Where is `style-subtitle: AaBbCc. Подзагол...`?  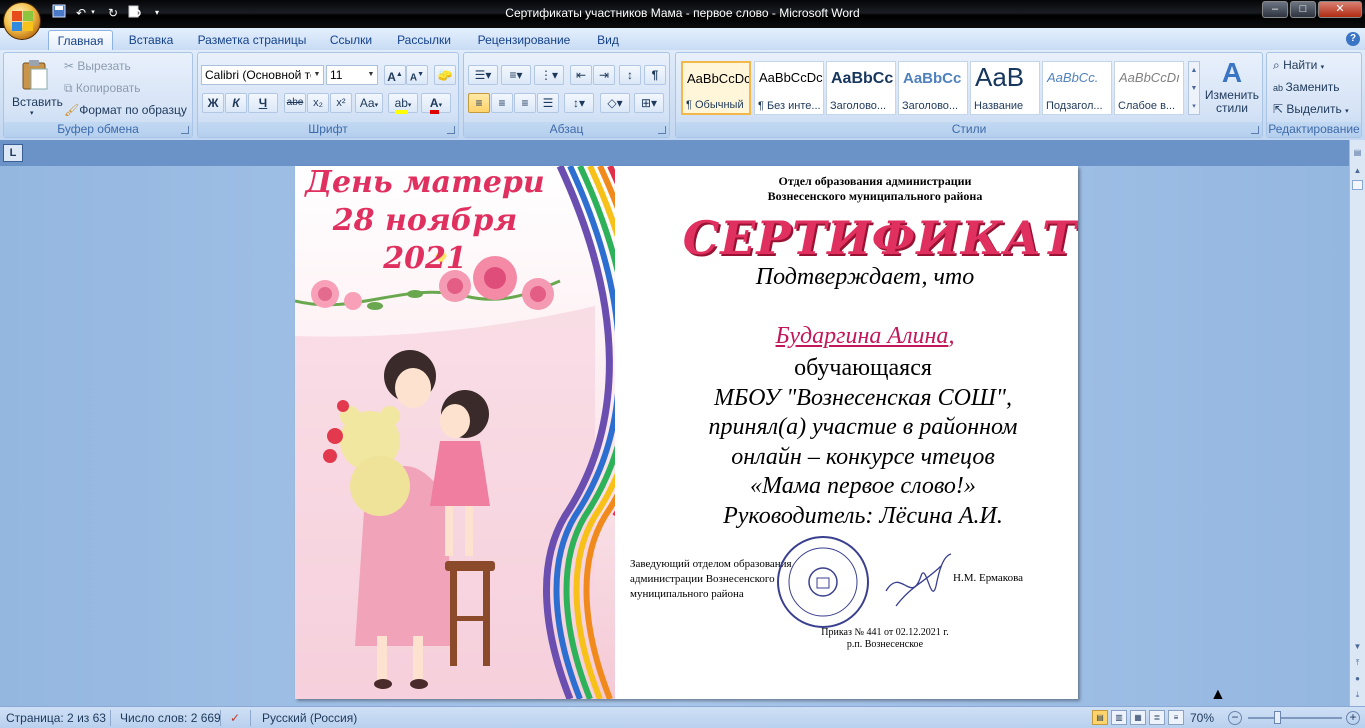
style-subtitle: AaBbCc. Подзагол... is located at coordinates (1077, 88).